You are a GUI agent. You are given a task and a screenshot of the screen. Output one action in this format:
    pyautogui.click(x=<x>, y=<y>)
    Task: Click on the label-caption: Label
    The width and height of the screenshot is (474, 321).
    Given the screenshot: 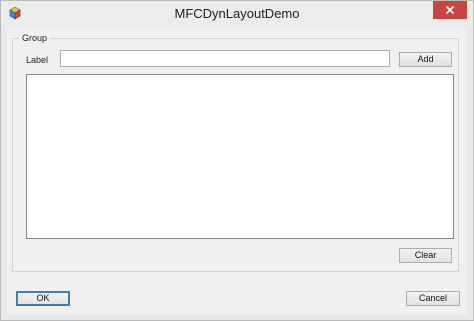 What is the action you would take?
    pyautogui.click(x=37, y=60)
    